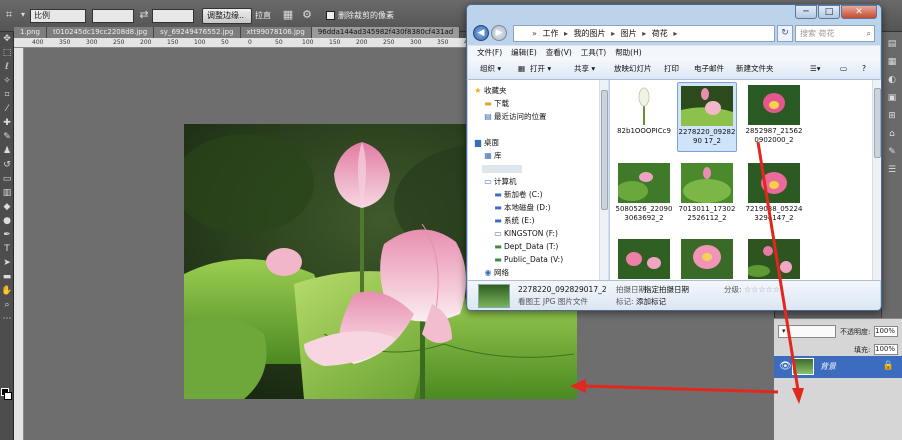 Image resolution: width=902 pixels, height=440 pixels. What do you see at coordinates (7, 151) in the screenshot?
I see `stamp-tool-icon: ♟` at bounding box center [7, 151].